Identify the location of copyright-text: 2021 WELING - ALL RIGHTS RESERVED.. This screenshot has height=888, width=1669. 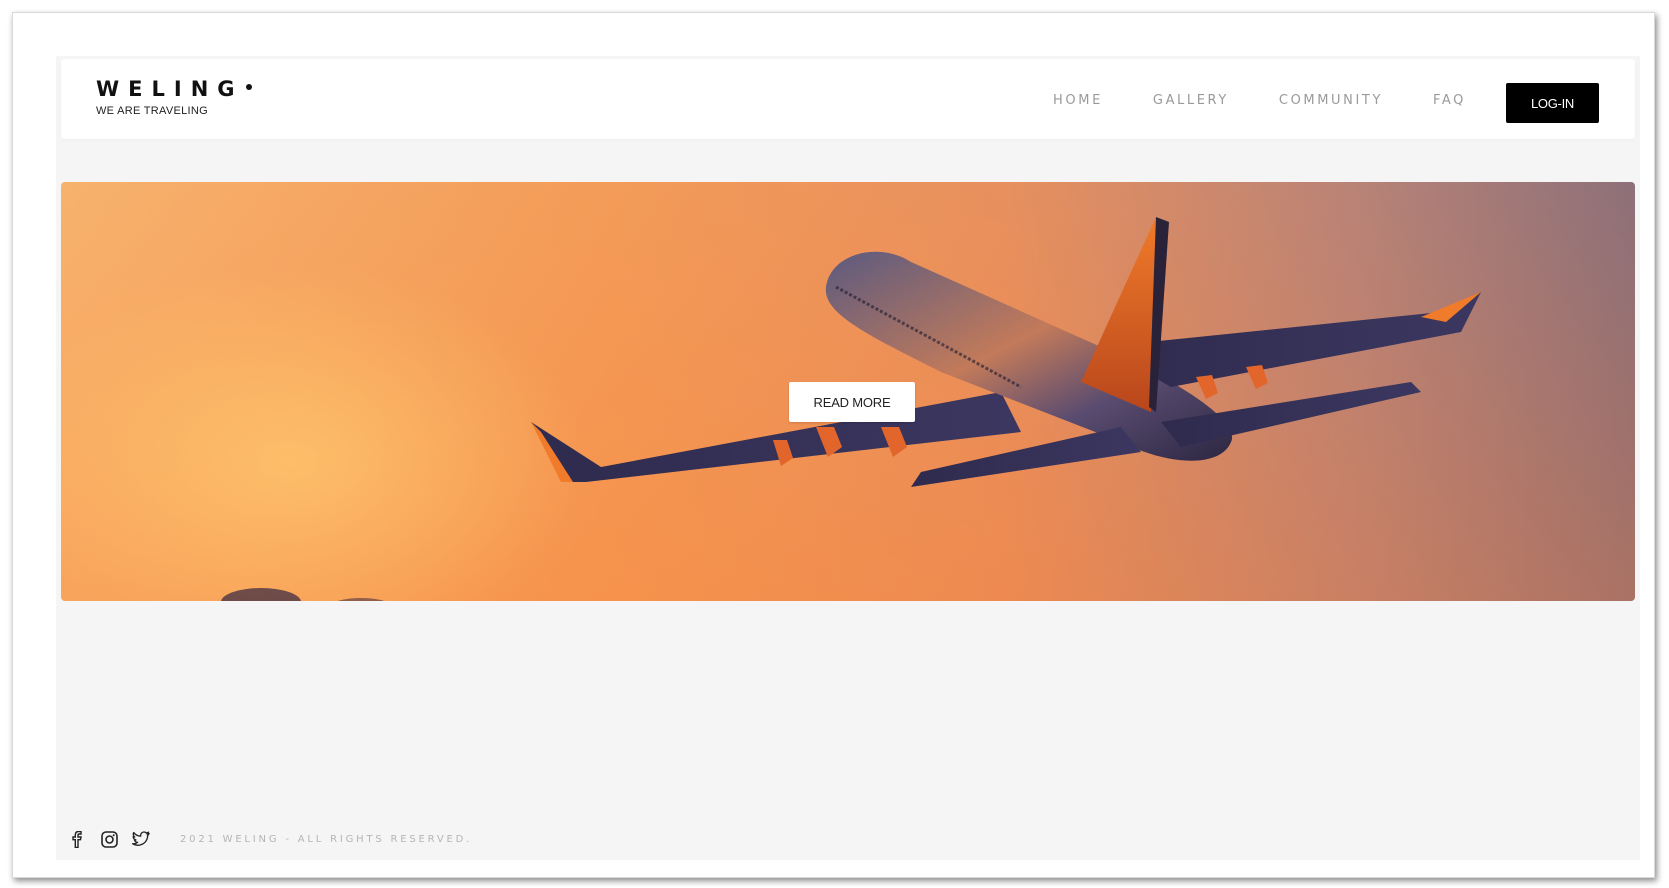
(326, 839).